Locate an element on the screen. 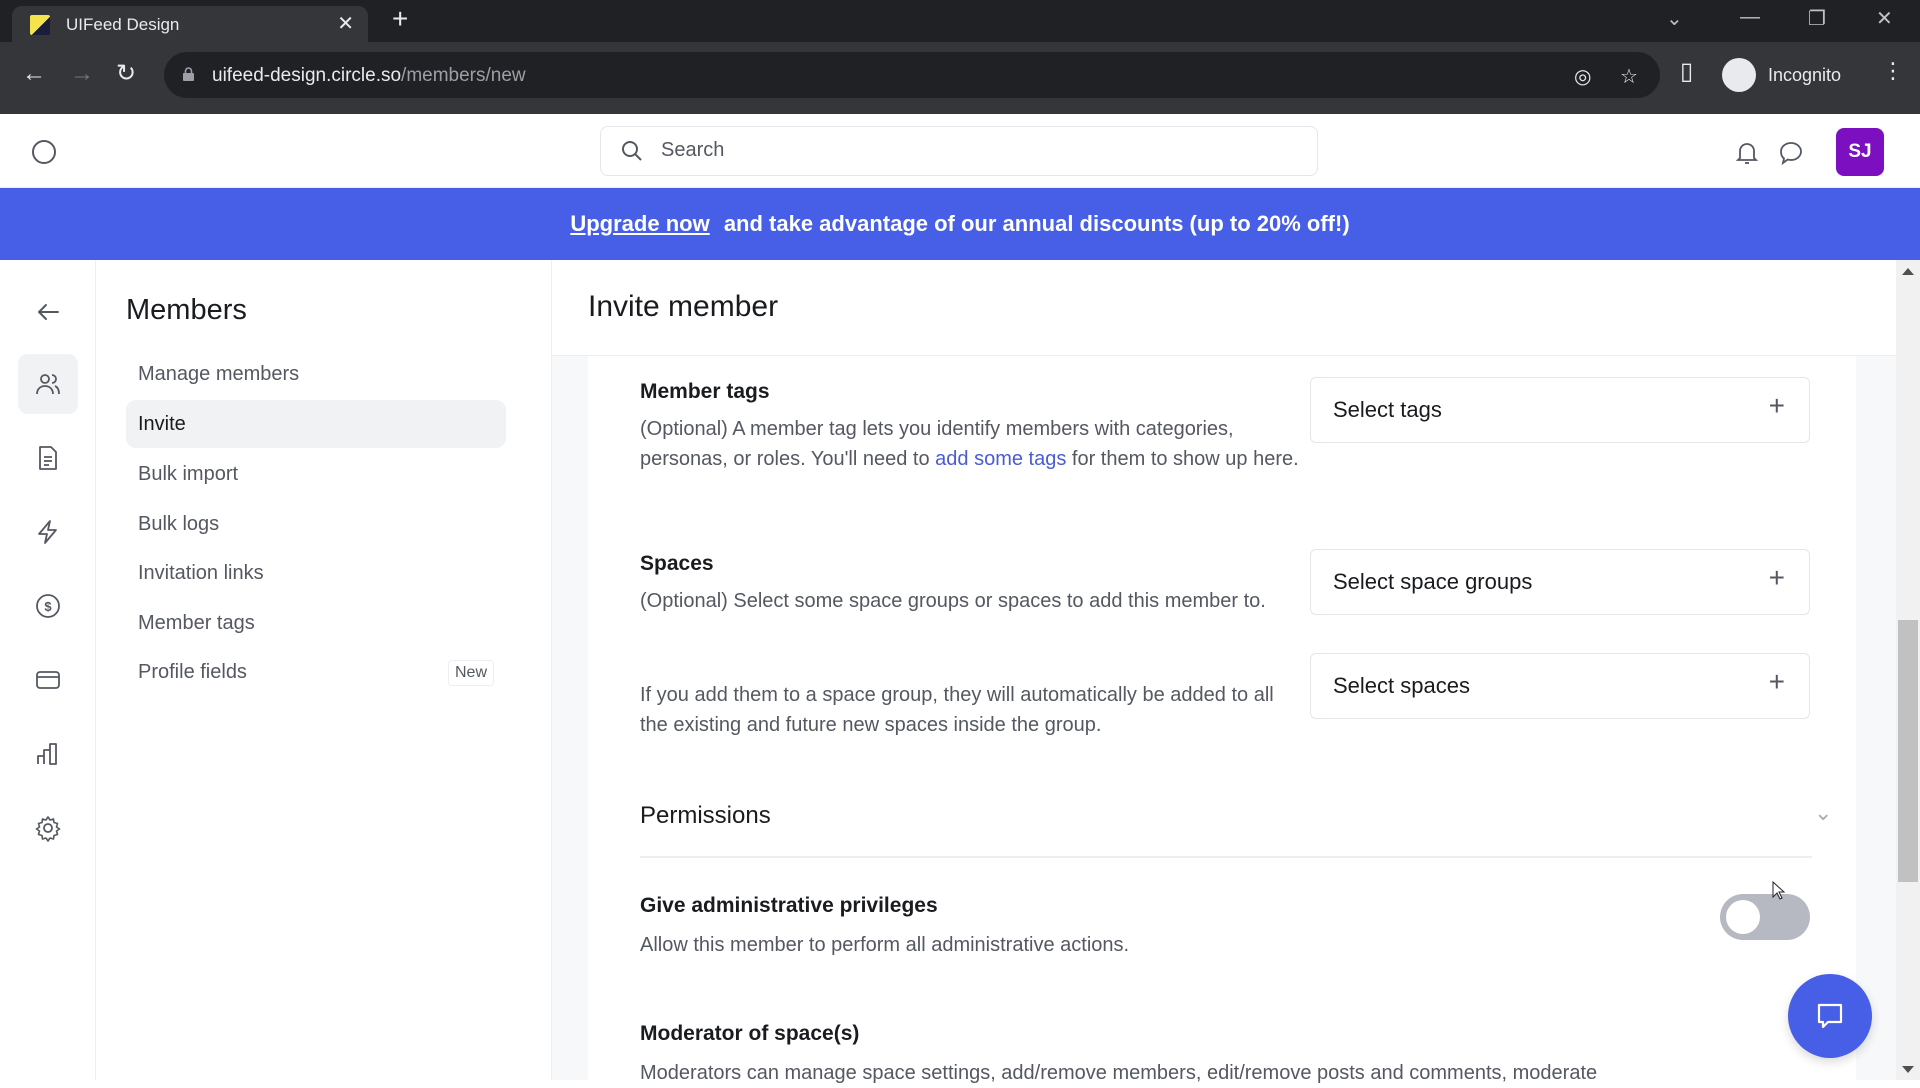 The image size is (1920, 1088). bell-icon is located at coordinates (1747, 153).